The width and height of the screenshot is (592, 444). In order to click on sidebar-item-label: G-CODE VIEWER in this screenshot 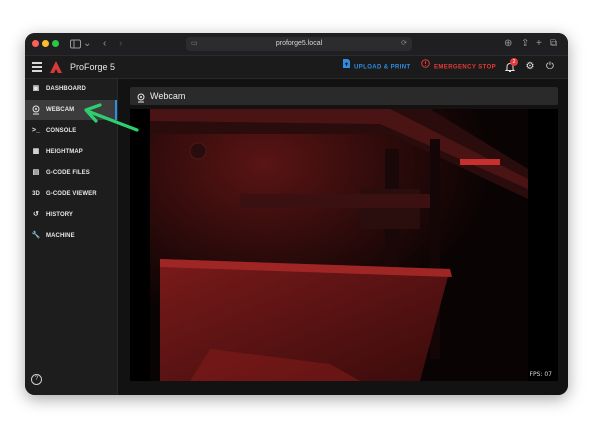, I will do `click(71, 194)`.